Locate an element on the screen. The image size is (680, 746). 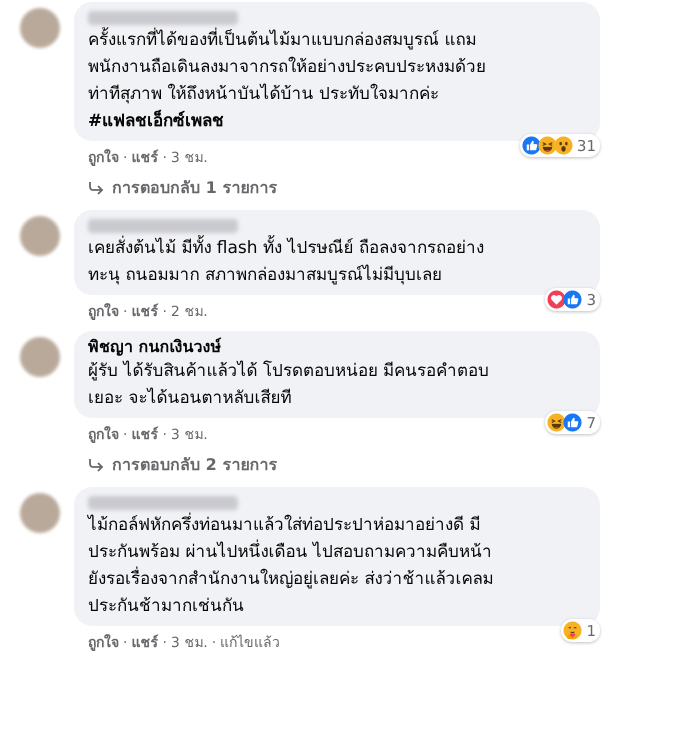
timestamp: 2 ชม. is located at coordinates (189, 312).